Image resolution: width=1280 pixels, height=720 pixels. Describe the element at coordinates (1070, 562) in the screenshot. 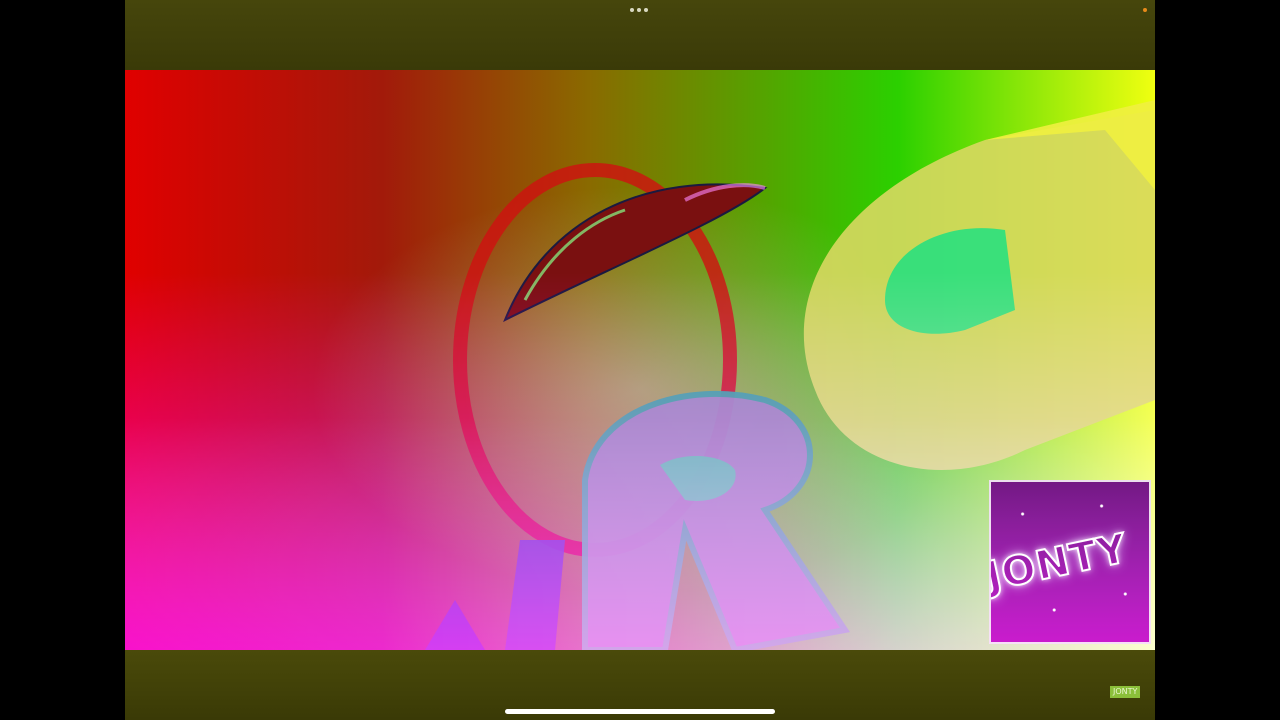

I see `channel-thumbnail: JONTY` at that location.